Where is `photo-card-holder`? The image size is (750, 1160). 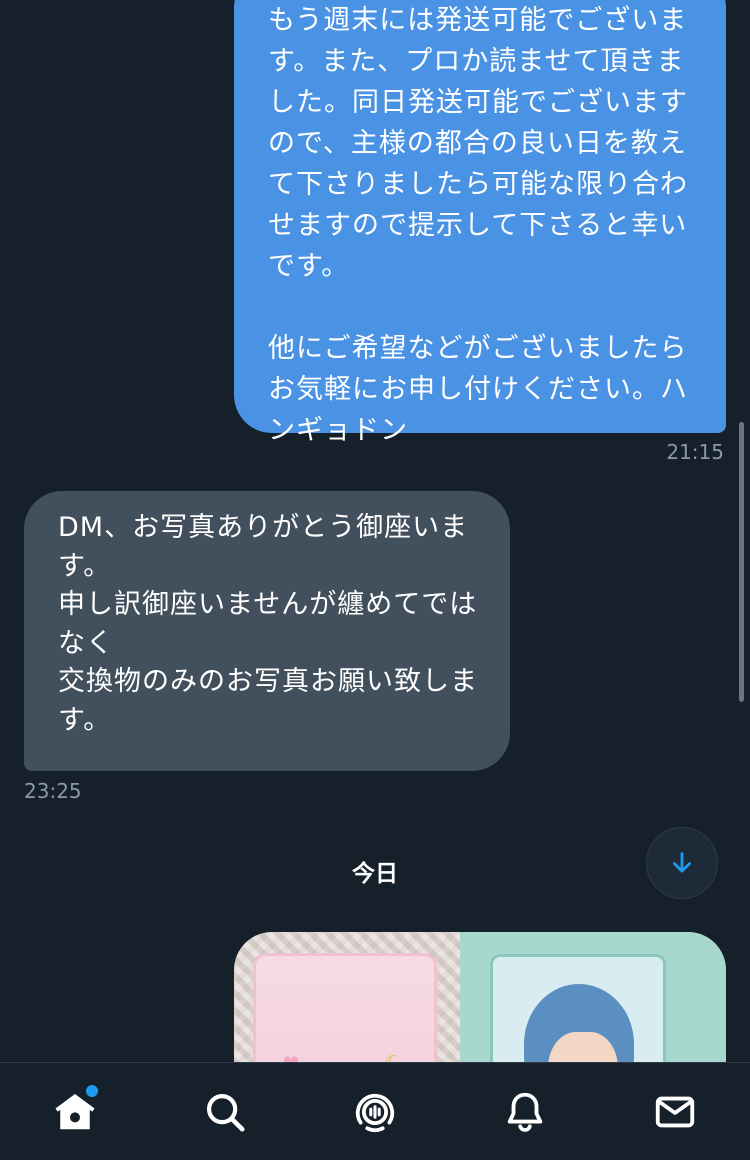
photo-card-holder is located at coordinates (593, 997).